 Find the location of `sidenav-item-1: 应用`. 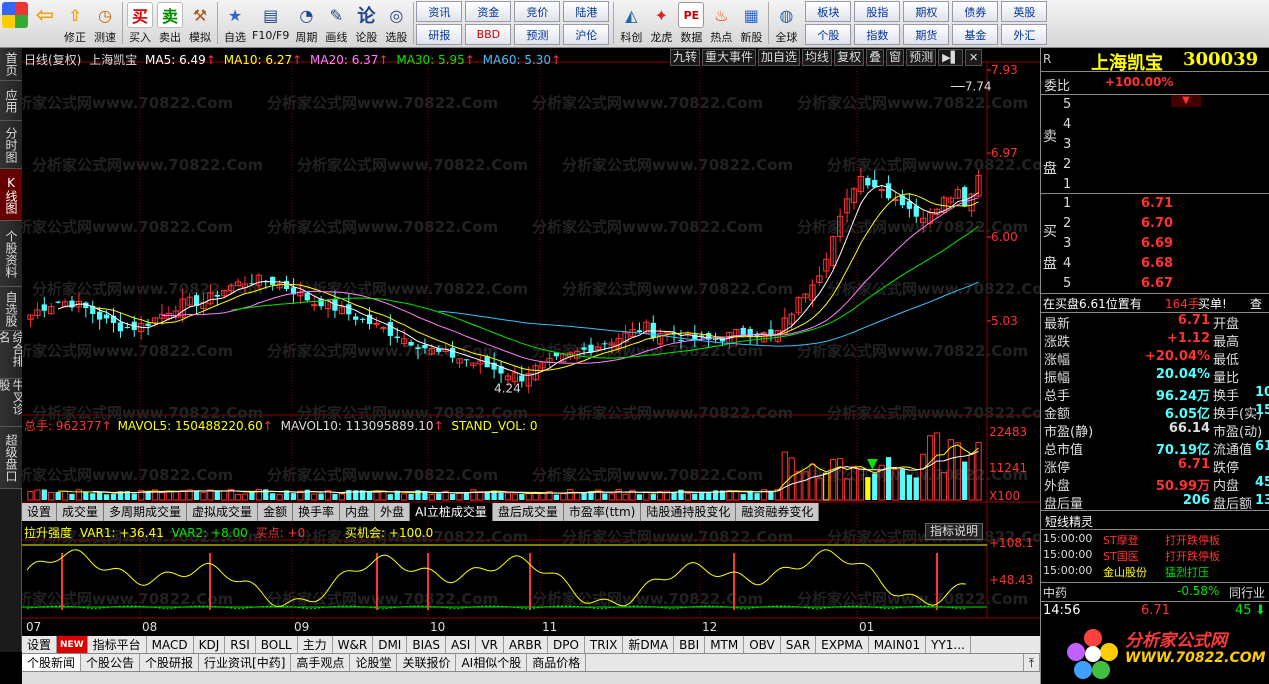

sidenav-item-1: 应用 is located at coordinates (11, 101).